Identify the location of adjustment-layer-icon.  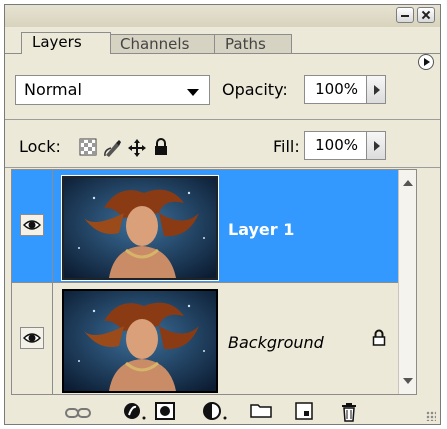
(216, 413).